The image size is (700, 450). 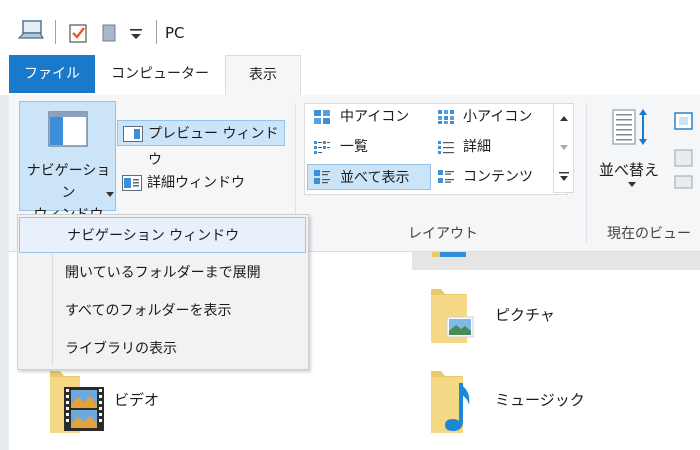 I want to click on tiles-view-icon, so click(x=322, y=177).